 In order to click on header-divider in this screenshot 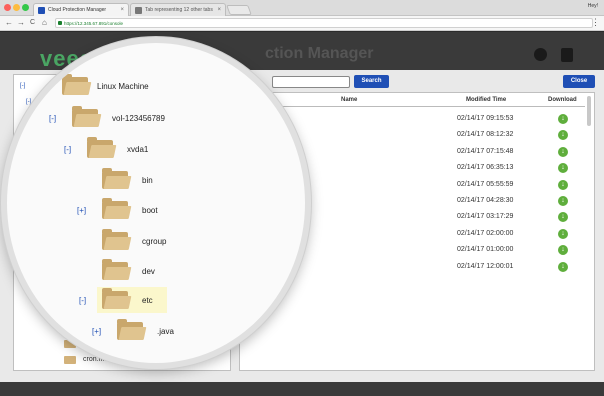, I will do `click(412, 106)`.